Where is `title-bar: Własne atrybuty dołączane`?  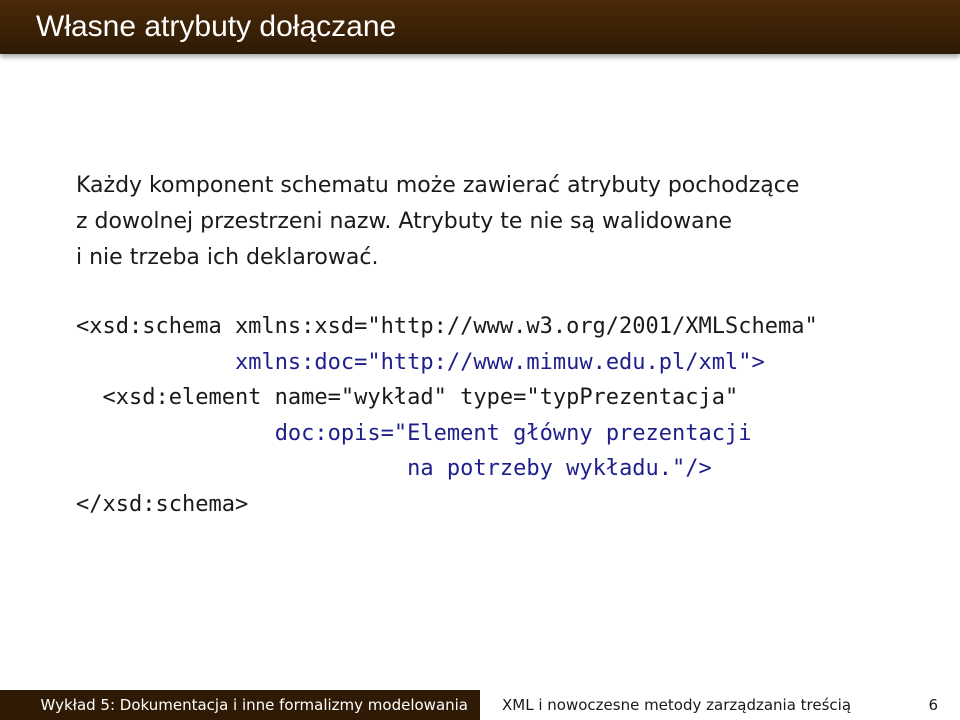 title-bar: Własne atrybuty dołączane is located at coordinates (480, 27).